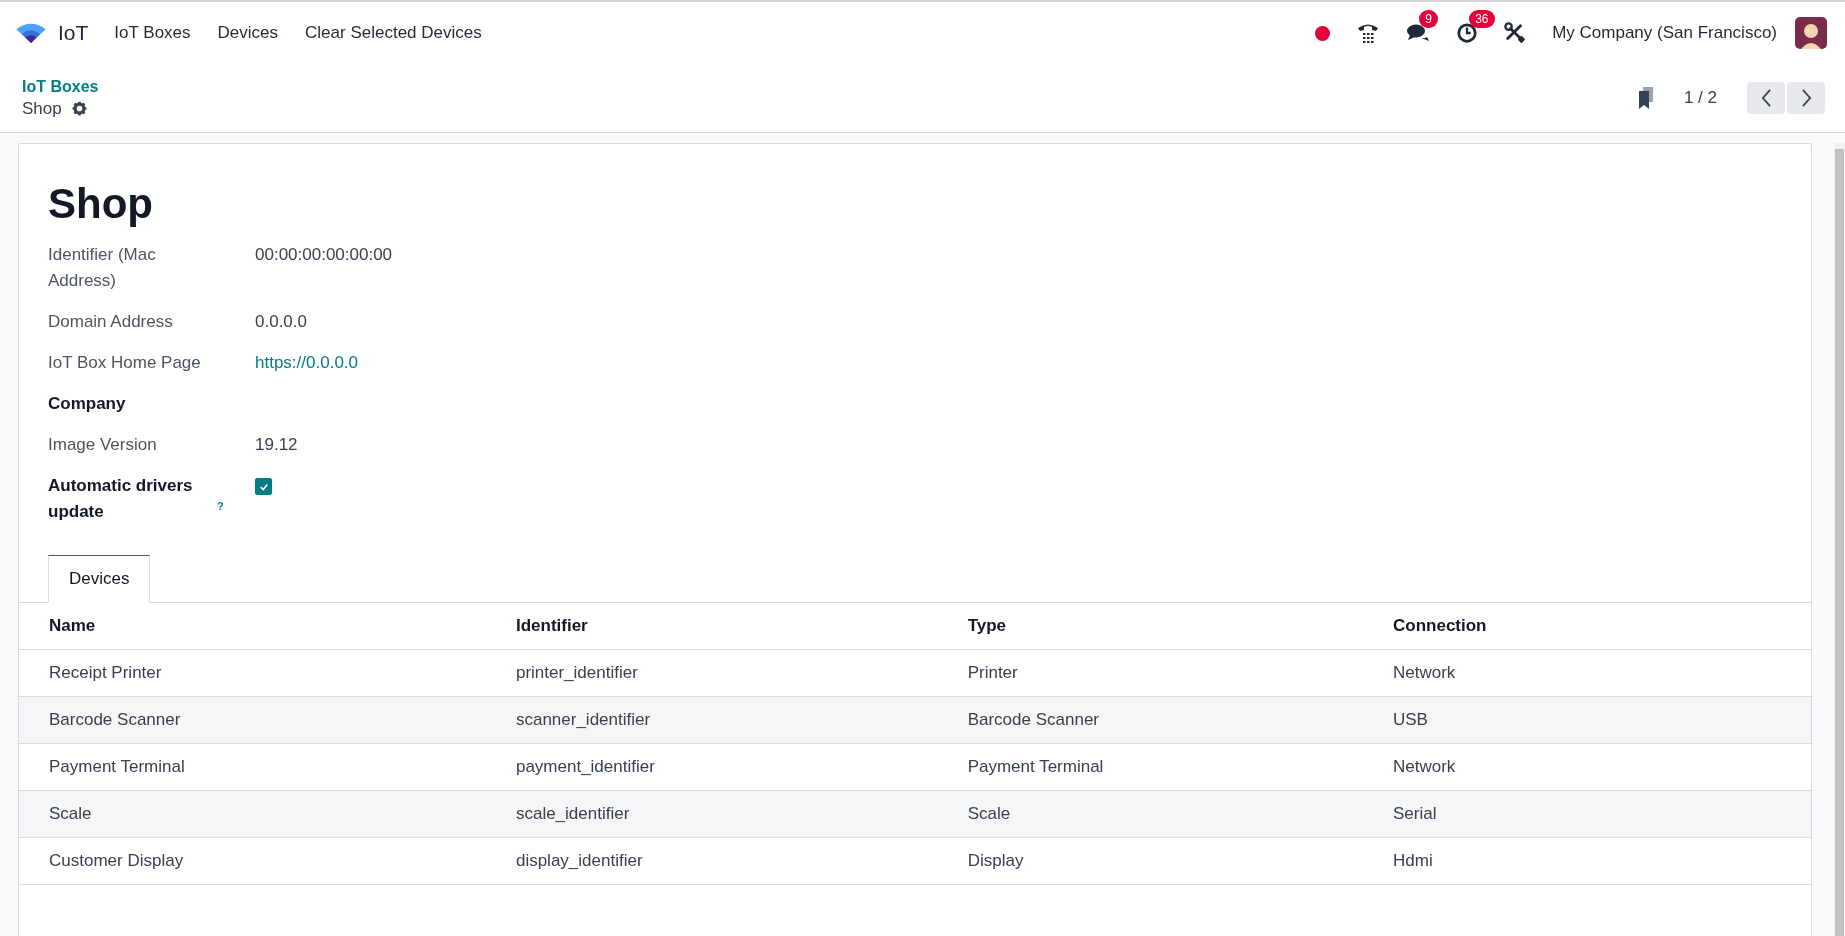  Describe the element at coordinates (1587, 626) in the screenshot. I see `column-header: Connection` at that location.